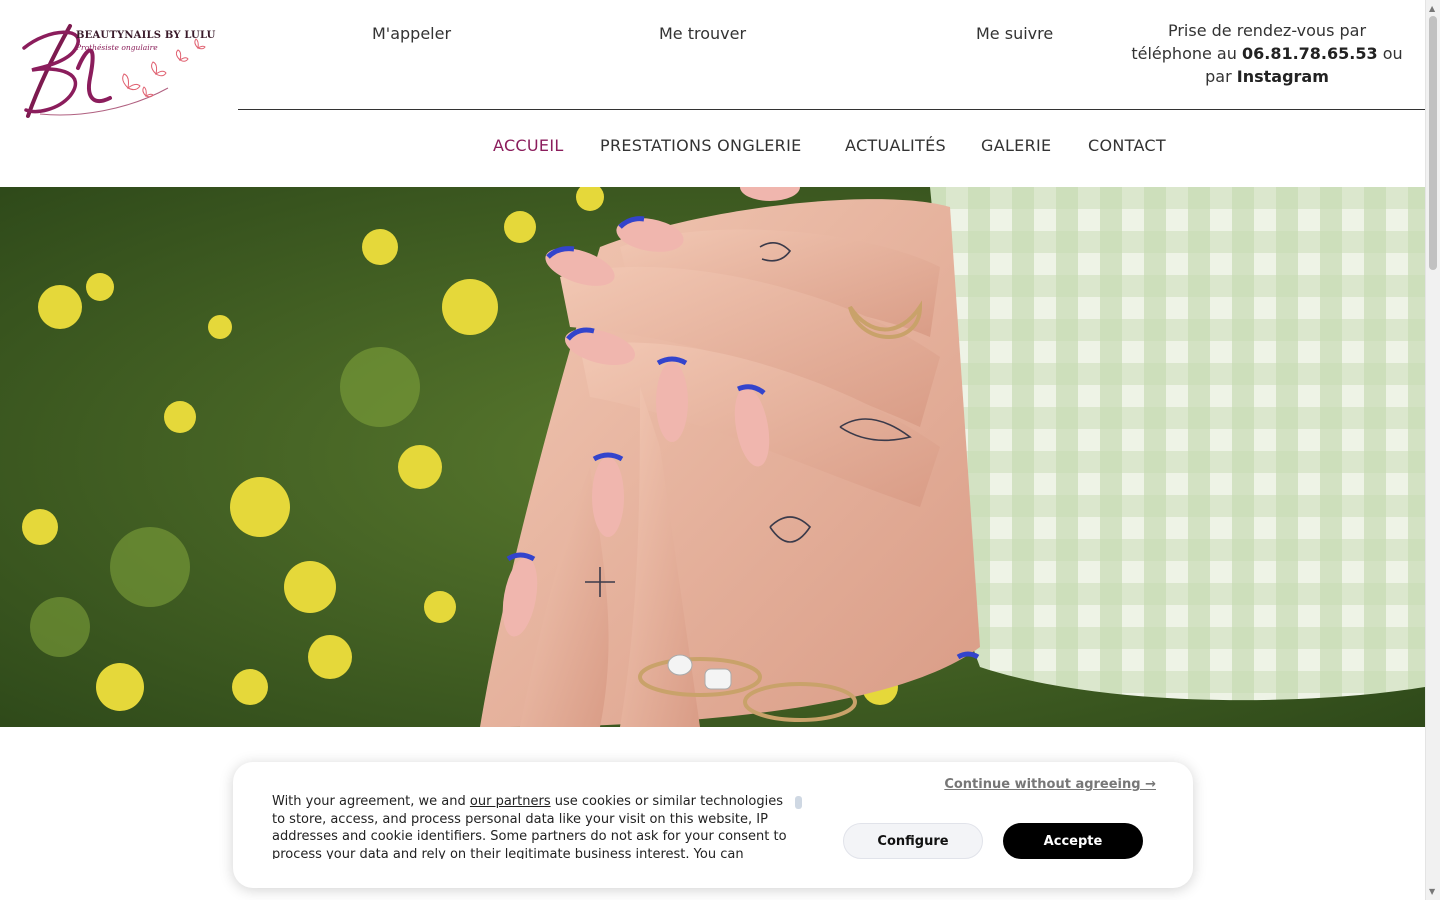  Describe the element at coordinates (1184, 53) in the screenshot. I see `appointment-phone-prefix: téléphone au` at that location.